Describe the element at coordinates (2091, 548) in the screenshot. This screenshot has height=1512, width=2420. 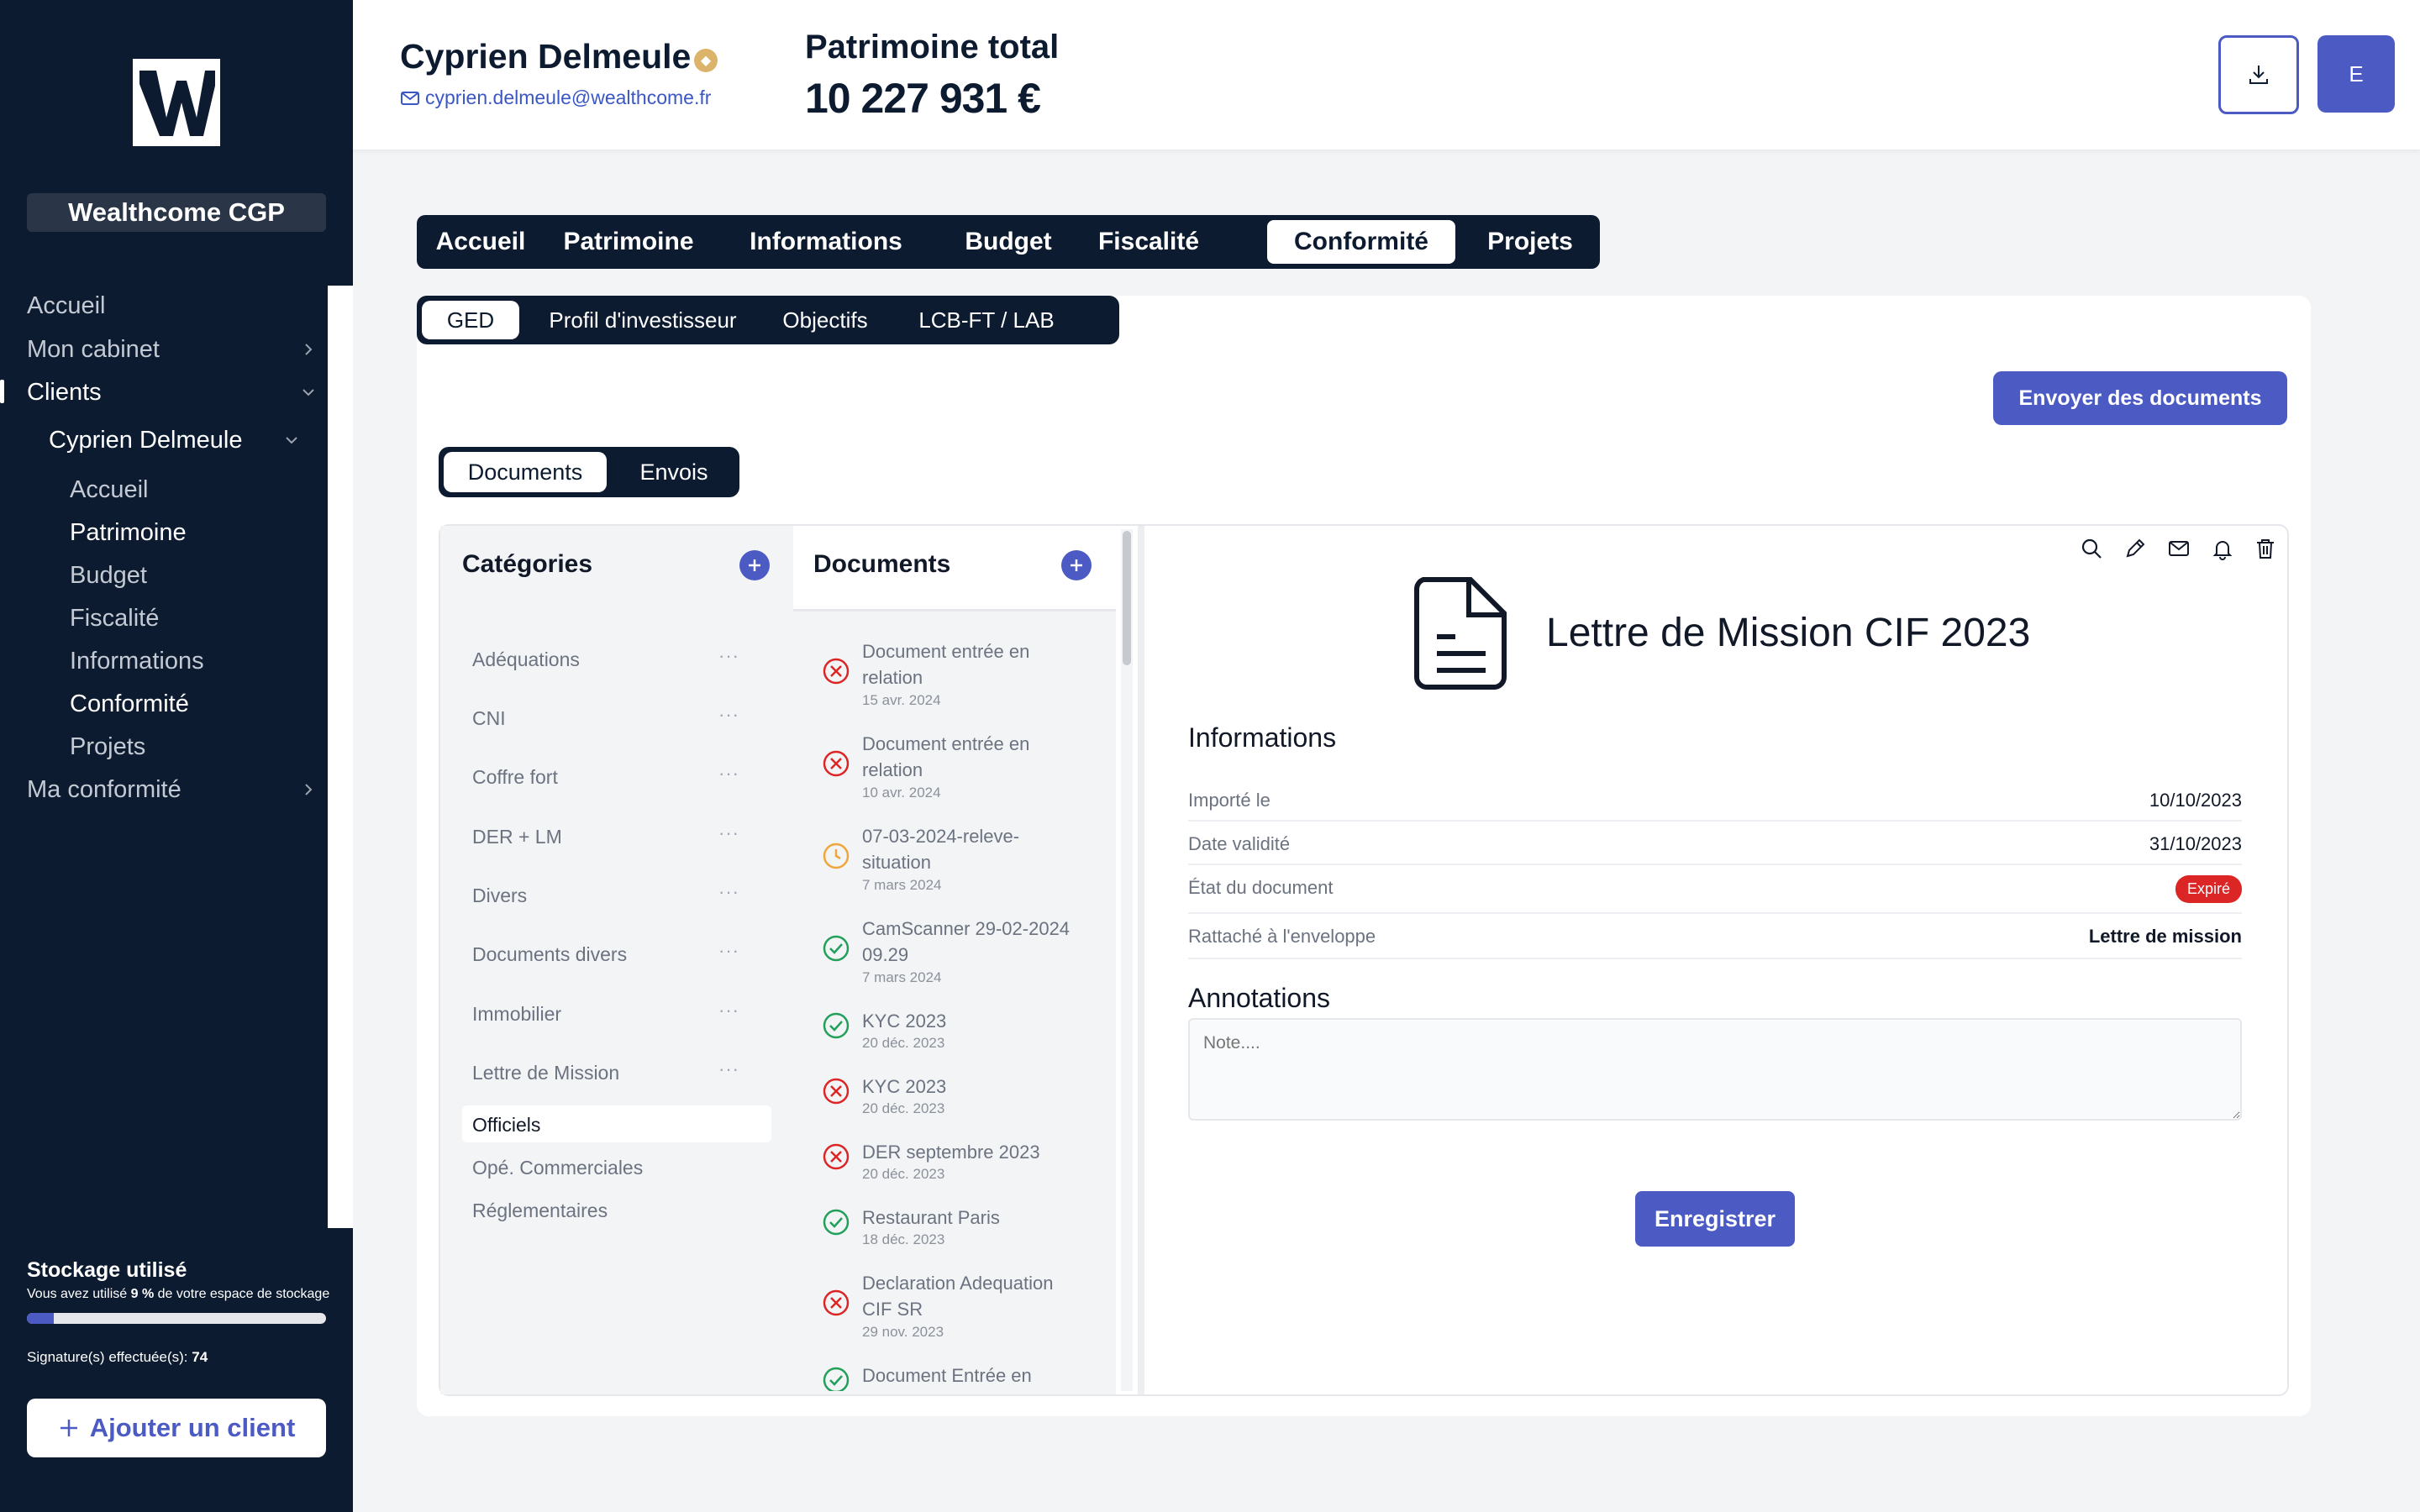
I see `search-icon` at that location.